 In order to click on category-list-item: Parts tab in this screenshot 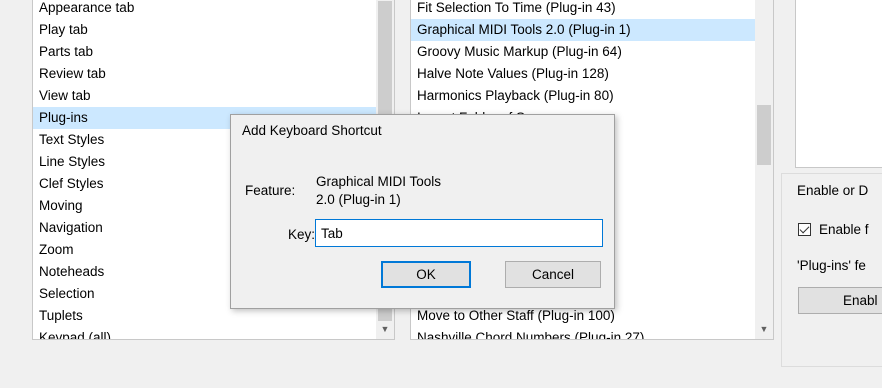, I will do `click(204, 52)`.